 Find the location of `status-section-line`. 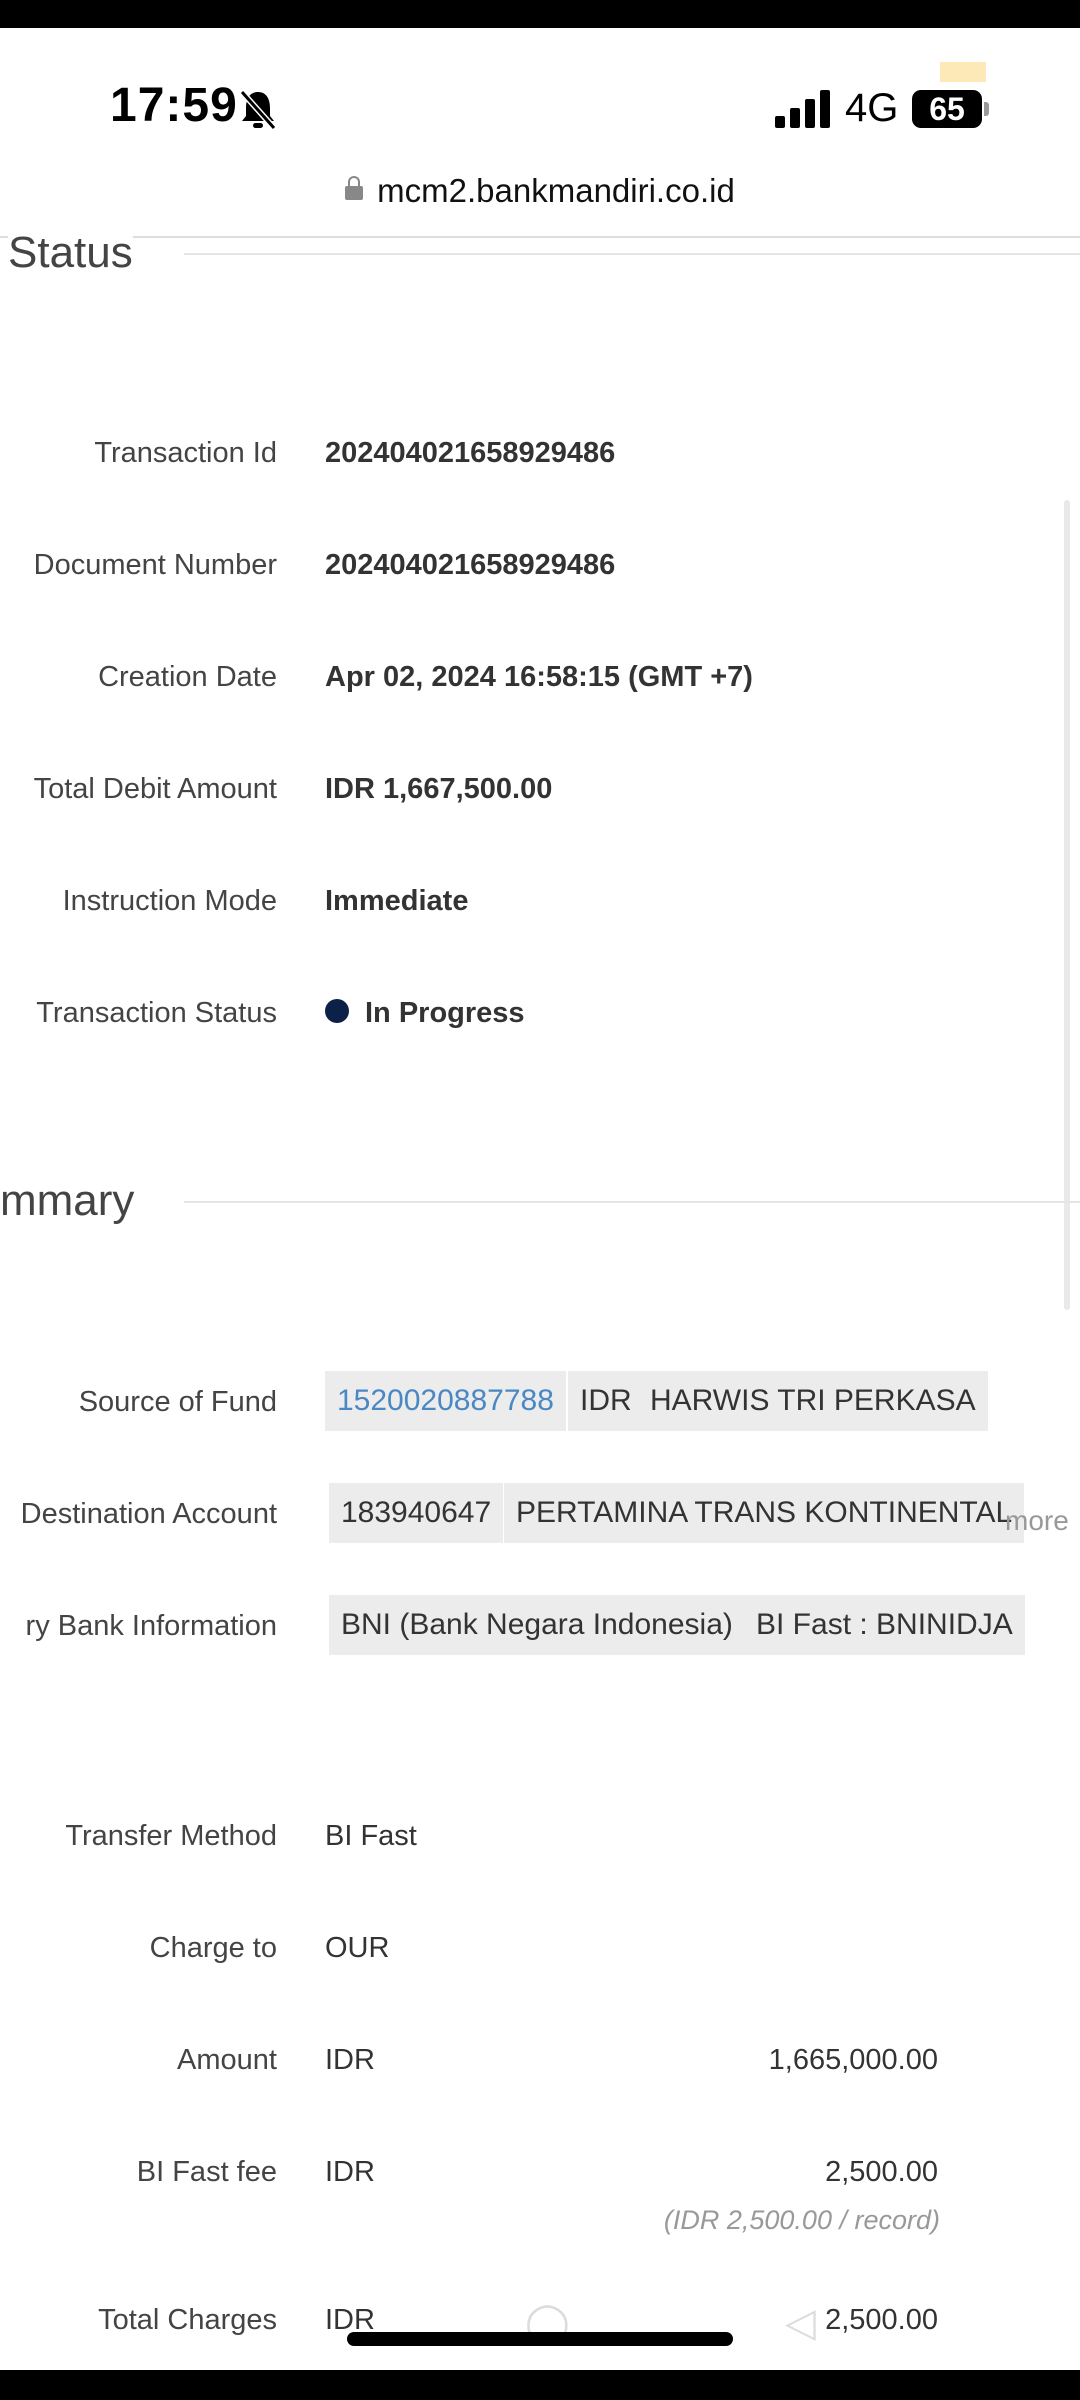

status-section-line is located at coordinates (632, 254).